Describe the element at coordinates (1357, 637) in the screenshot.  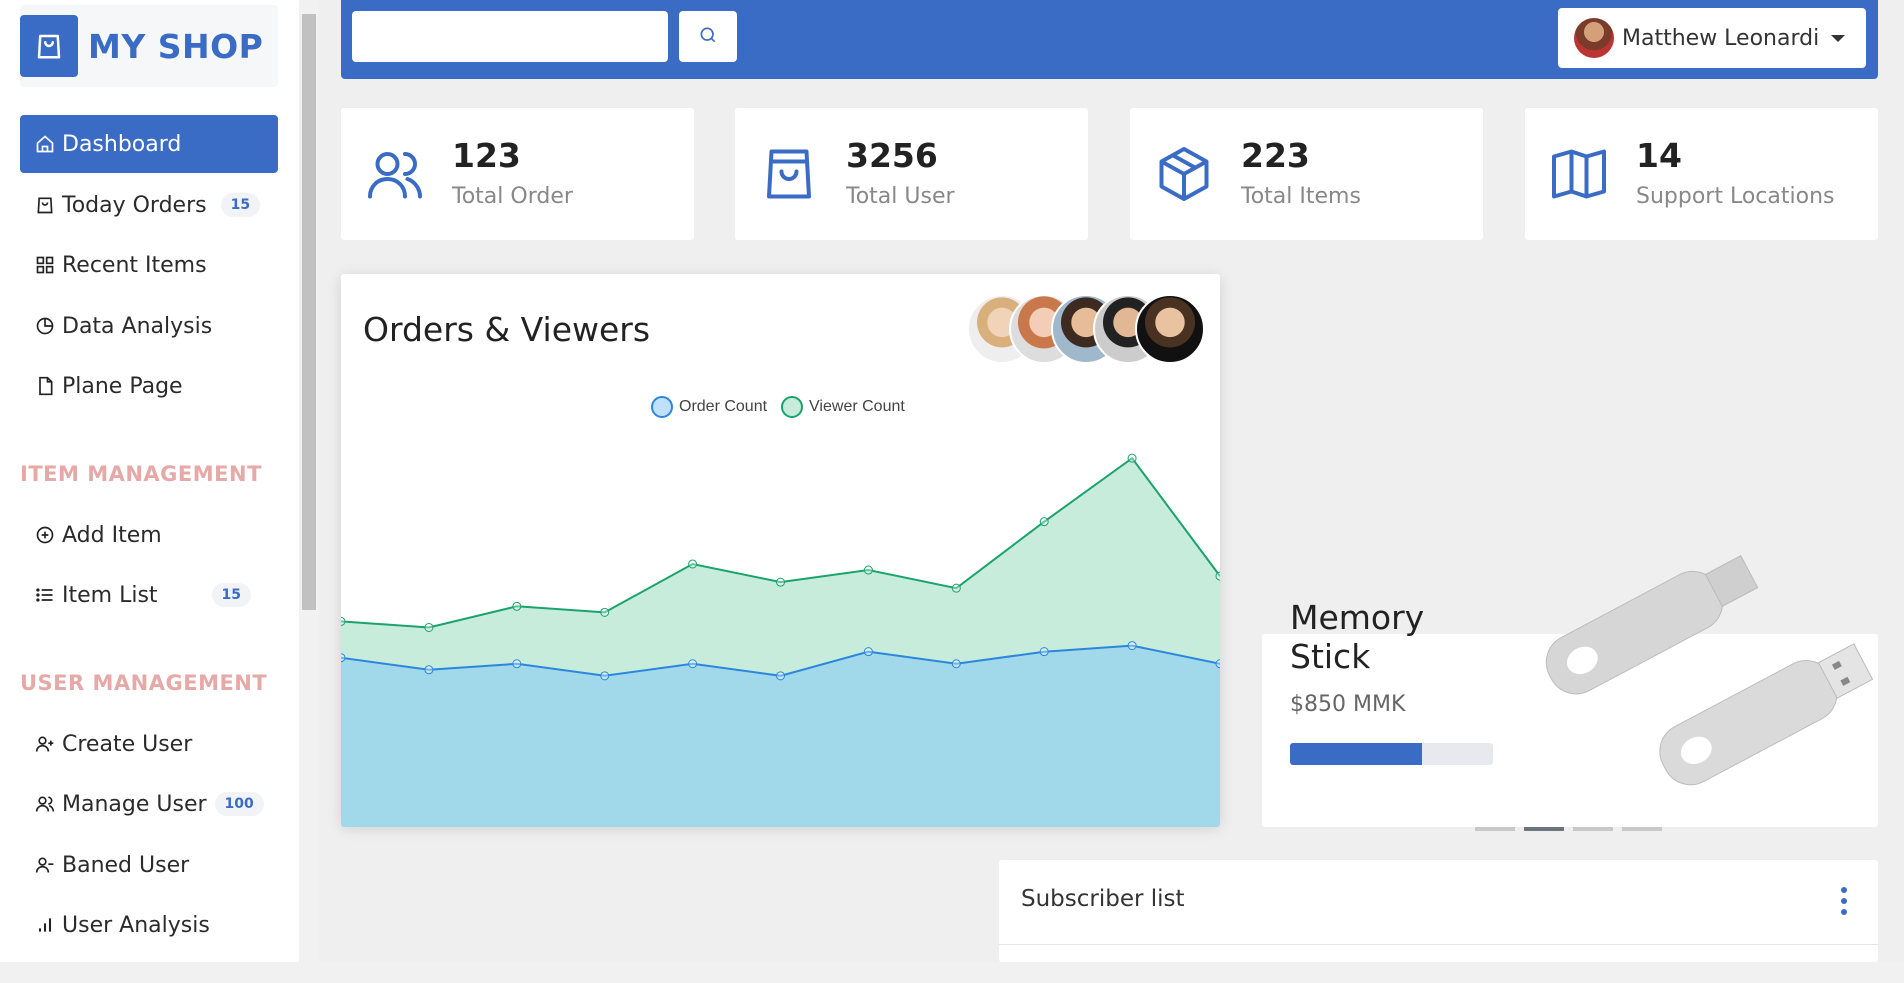
I see `product-name: Memory Stick` at that location.